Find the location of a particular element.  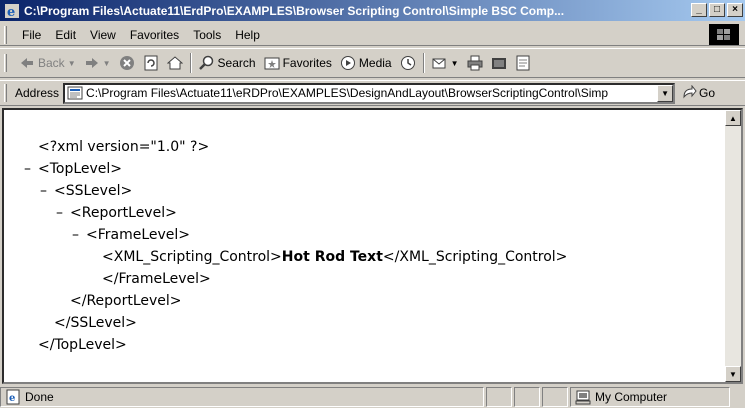

favorites-button: Favorites is located at coordinates (298, 63).